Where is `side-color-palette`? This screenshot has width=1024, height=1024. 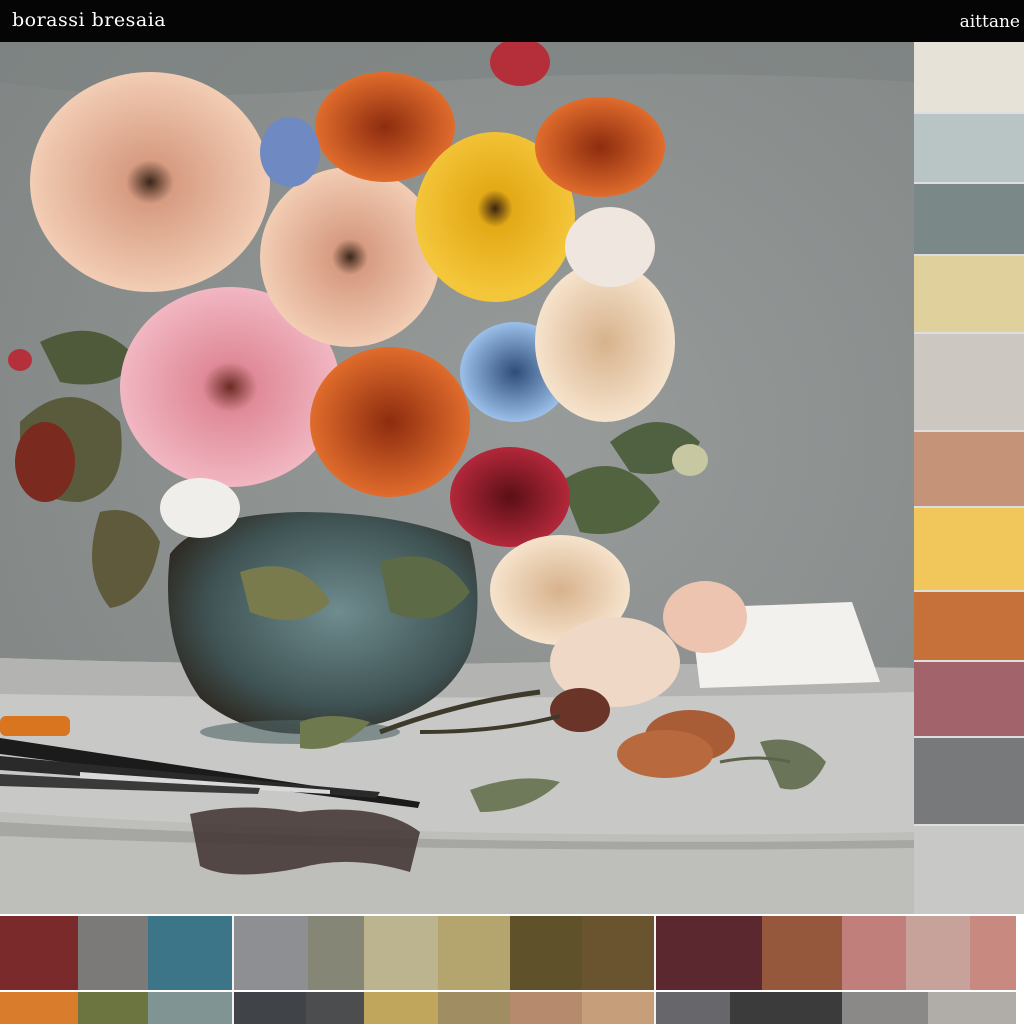
side-color-palette is located at coordinates (969, 434).